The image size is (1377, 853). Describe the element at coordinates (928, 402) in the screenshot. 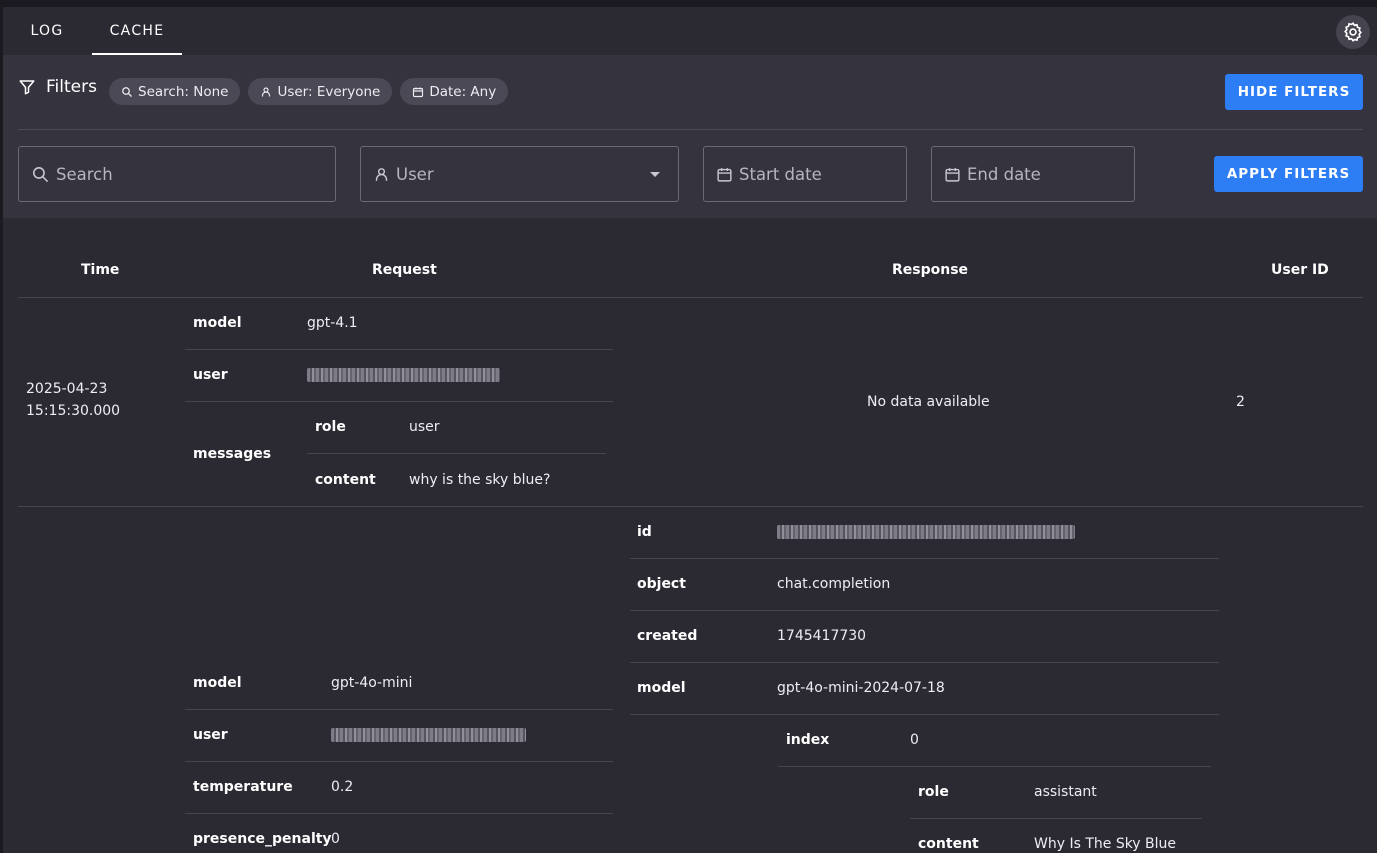

I see `row1-response-empty: No data available` at that location.